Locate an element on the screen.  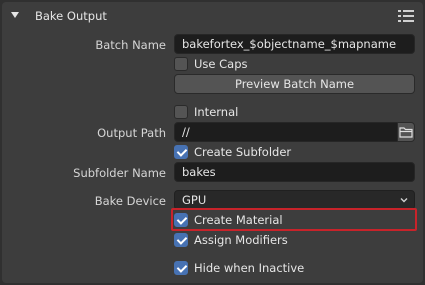
hide-when-inactive-checkbox-row: Hide when Inactive is located at coordinates (239, 268).